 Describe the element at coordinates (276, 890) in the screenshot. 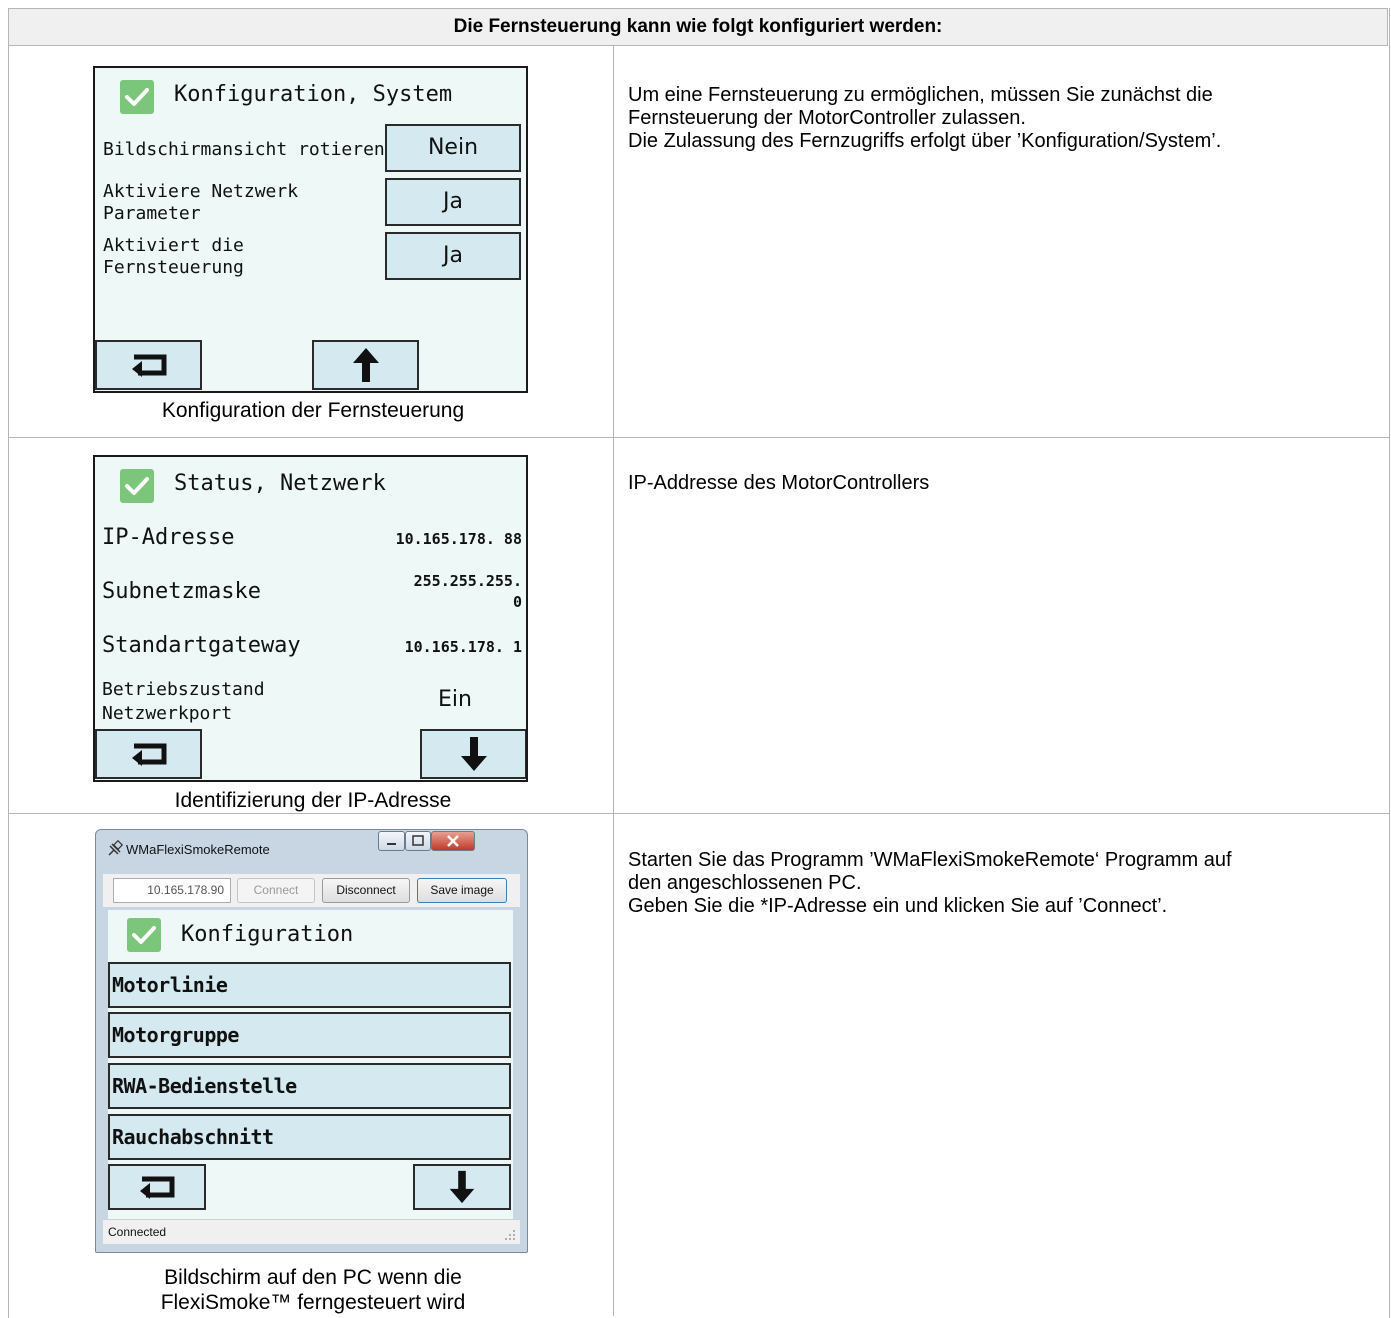

I see `connect-button: Connect` at that location.